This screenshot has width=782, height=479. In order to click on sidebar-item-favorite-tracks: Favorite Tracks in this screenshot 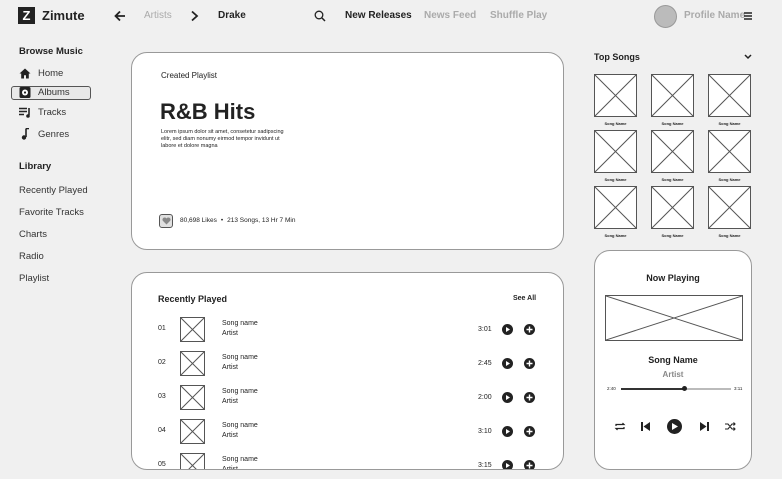, I will do `click(51, 212)`.